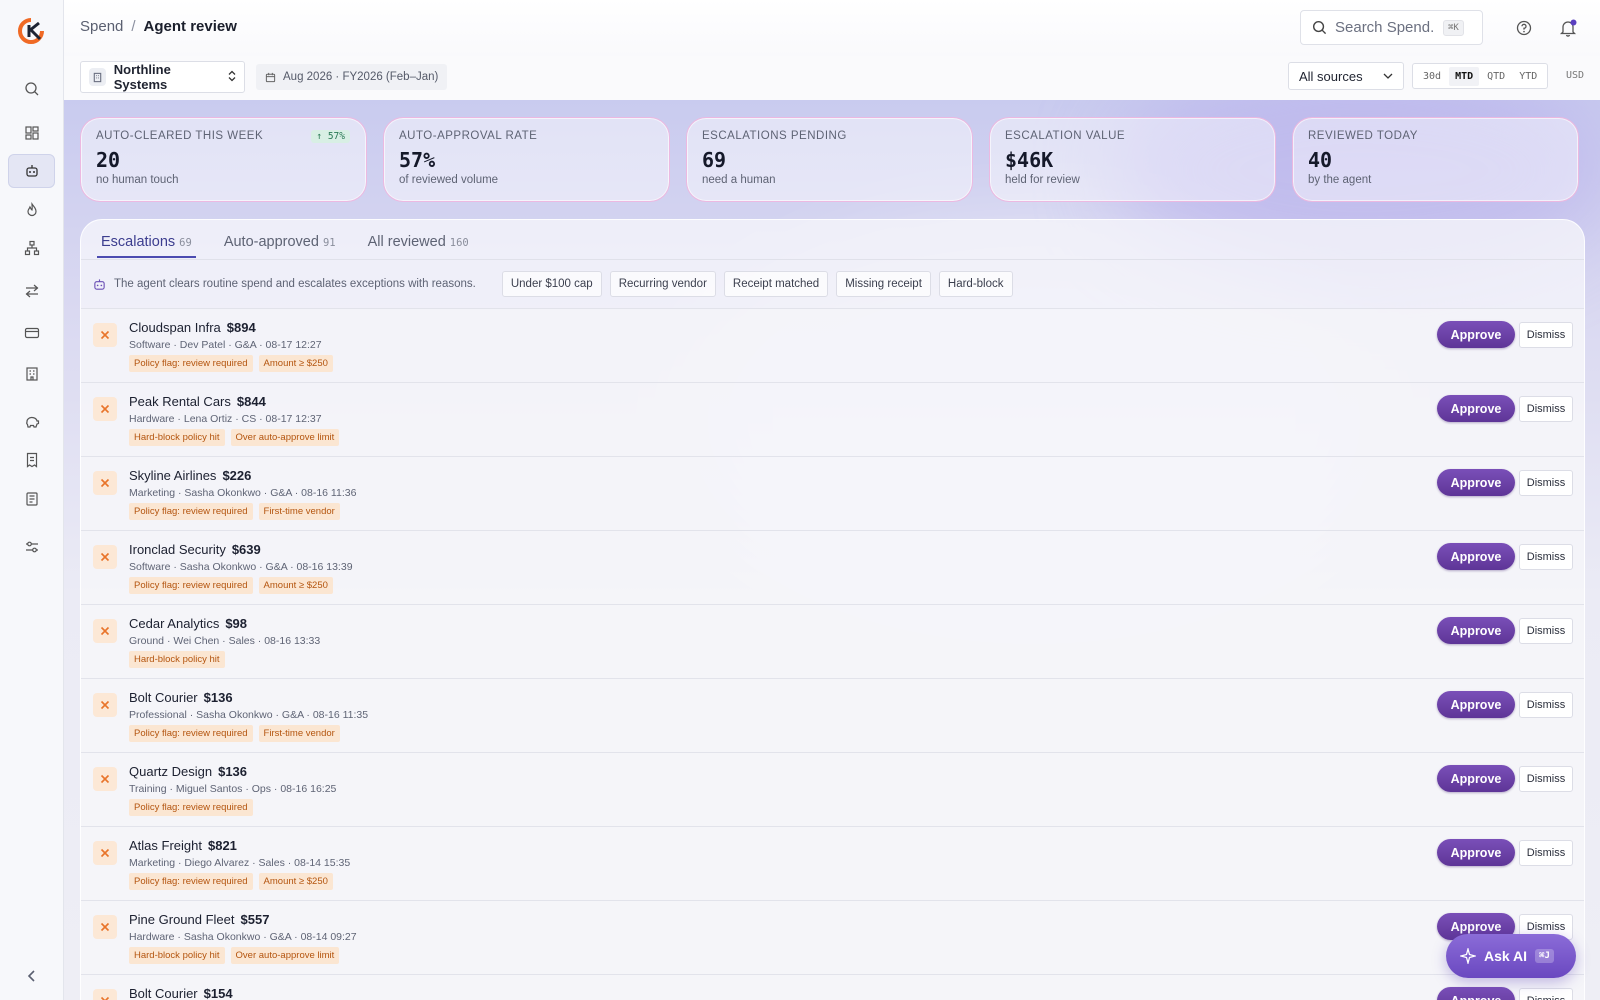 Image resolution: width=1600 pixels, height=1000 pixels. I want to click on transfer-icon, so click(32, 291).